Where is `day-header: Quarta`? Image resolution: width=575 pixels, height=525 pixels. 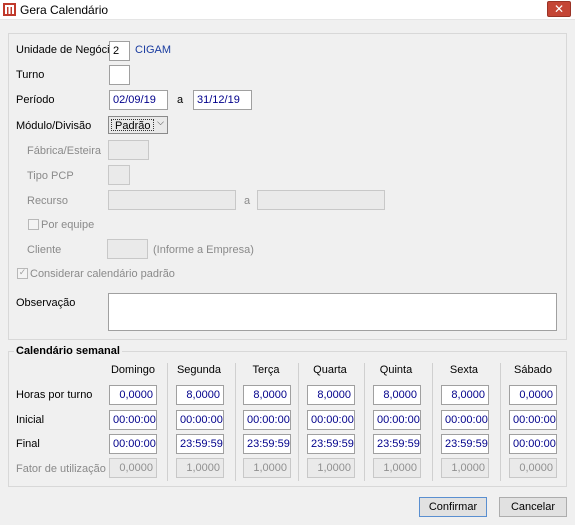
day-header: Quarta is located at coordinates (330, 370).